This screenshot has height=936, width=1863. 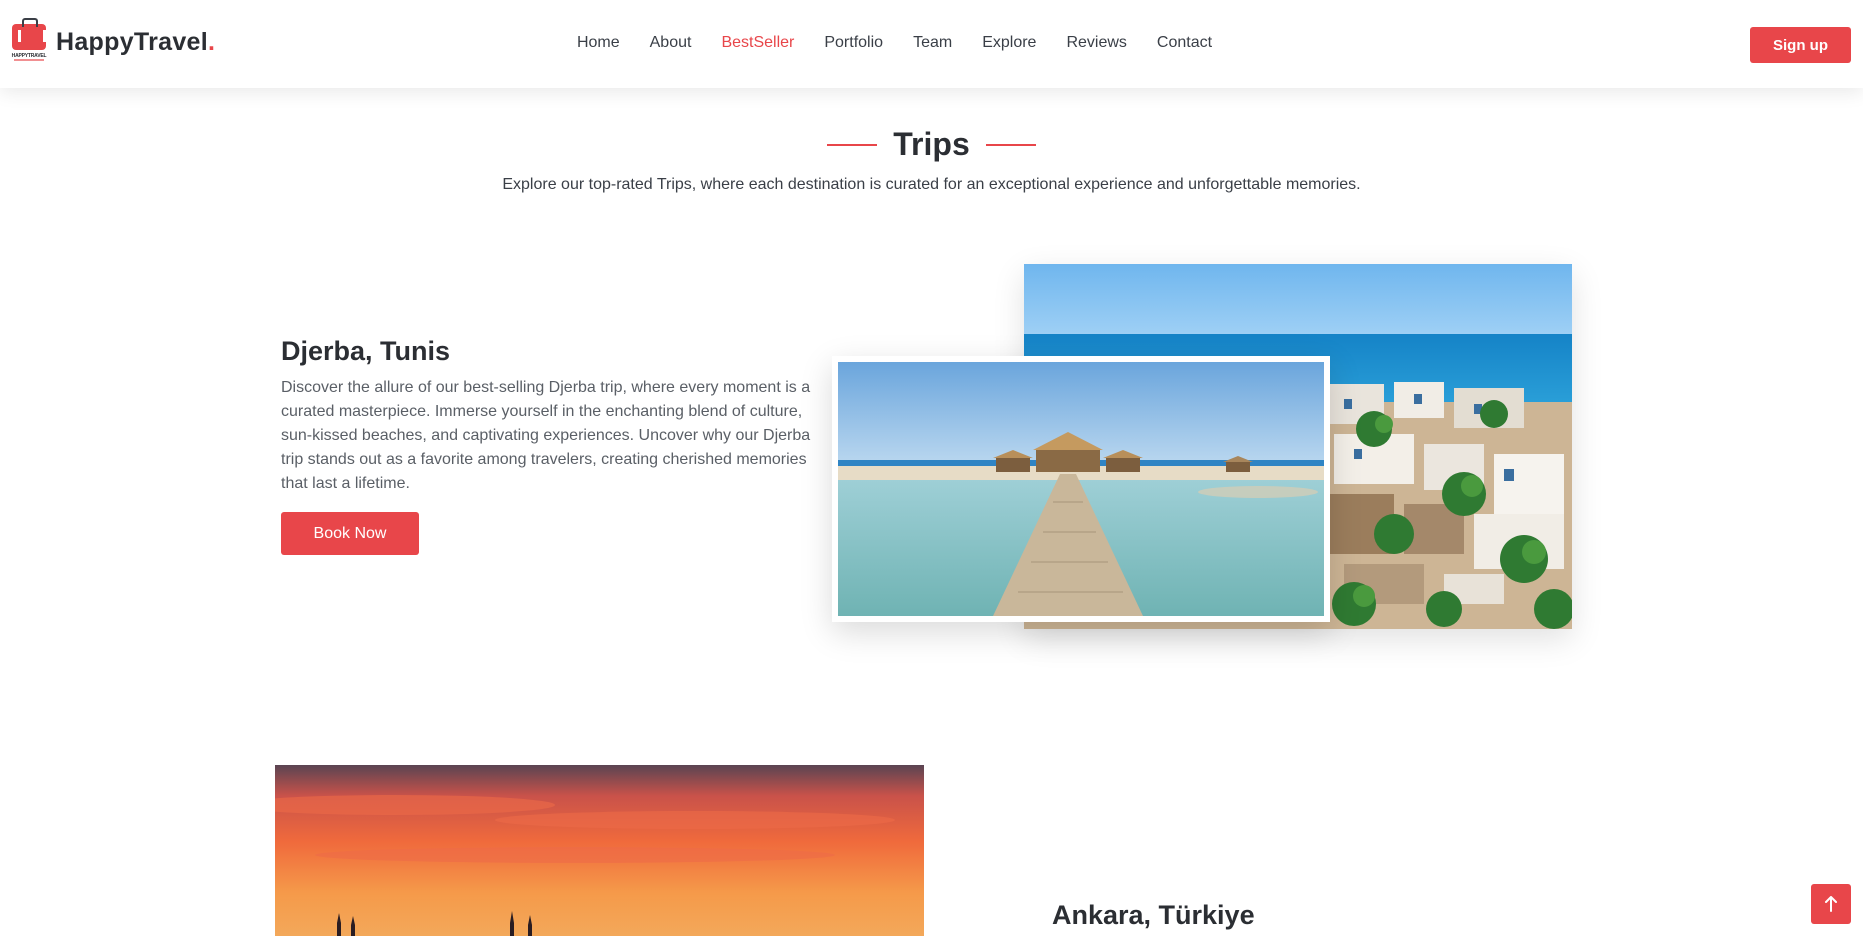 What do you see at coordinates (1010, 144) in the screenshot?
I see `heading-divider-right` at bounding box center [1010, 144].